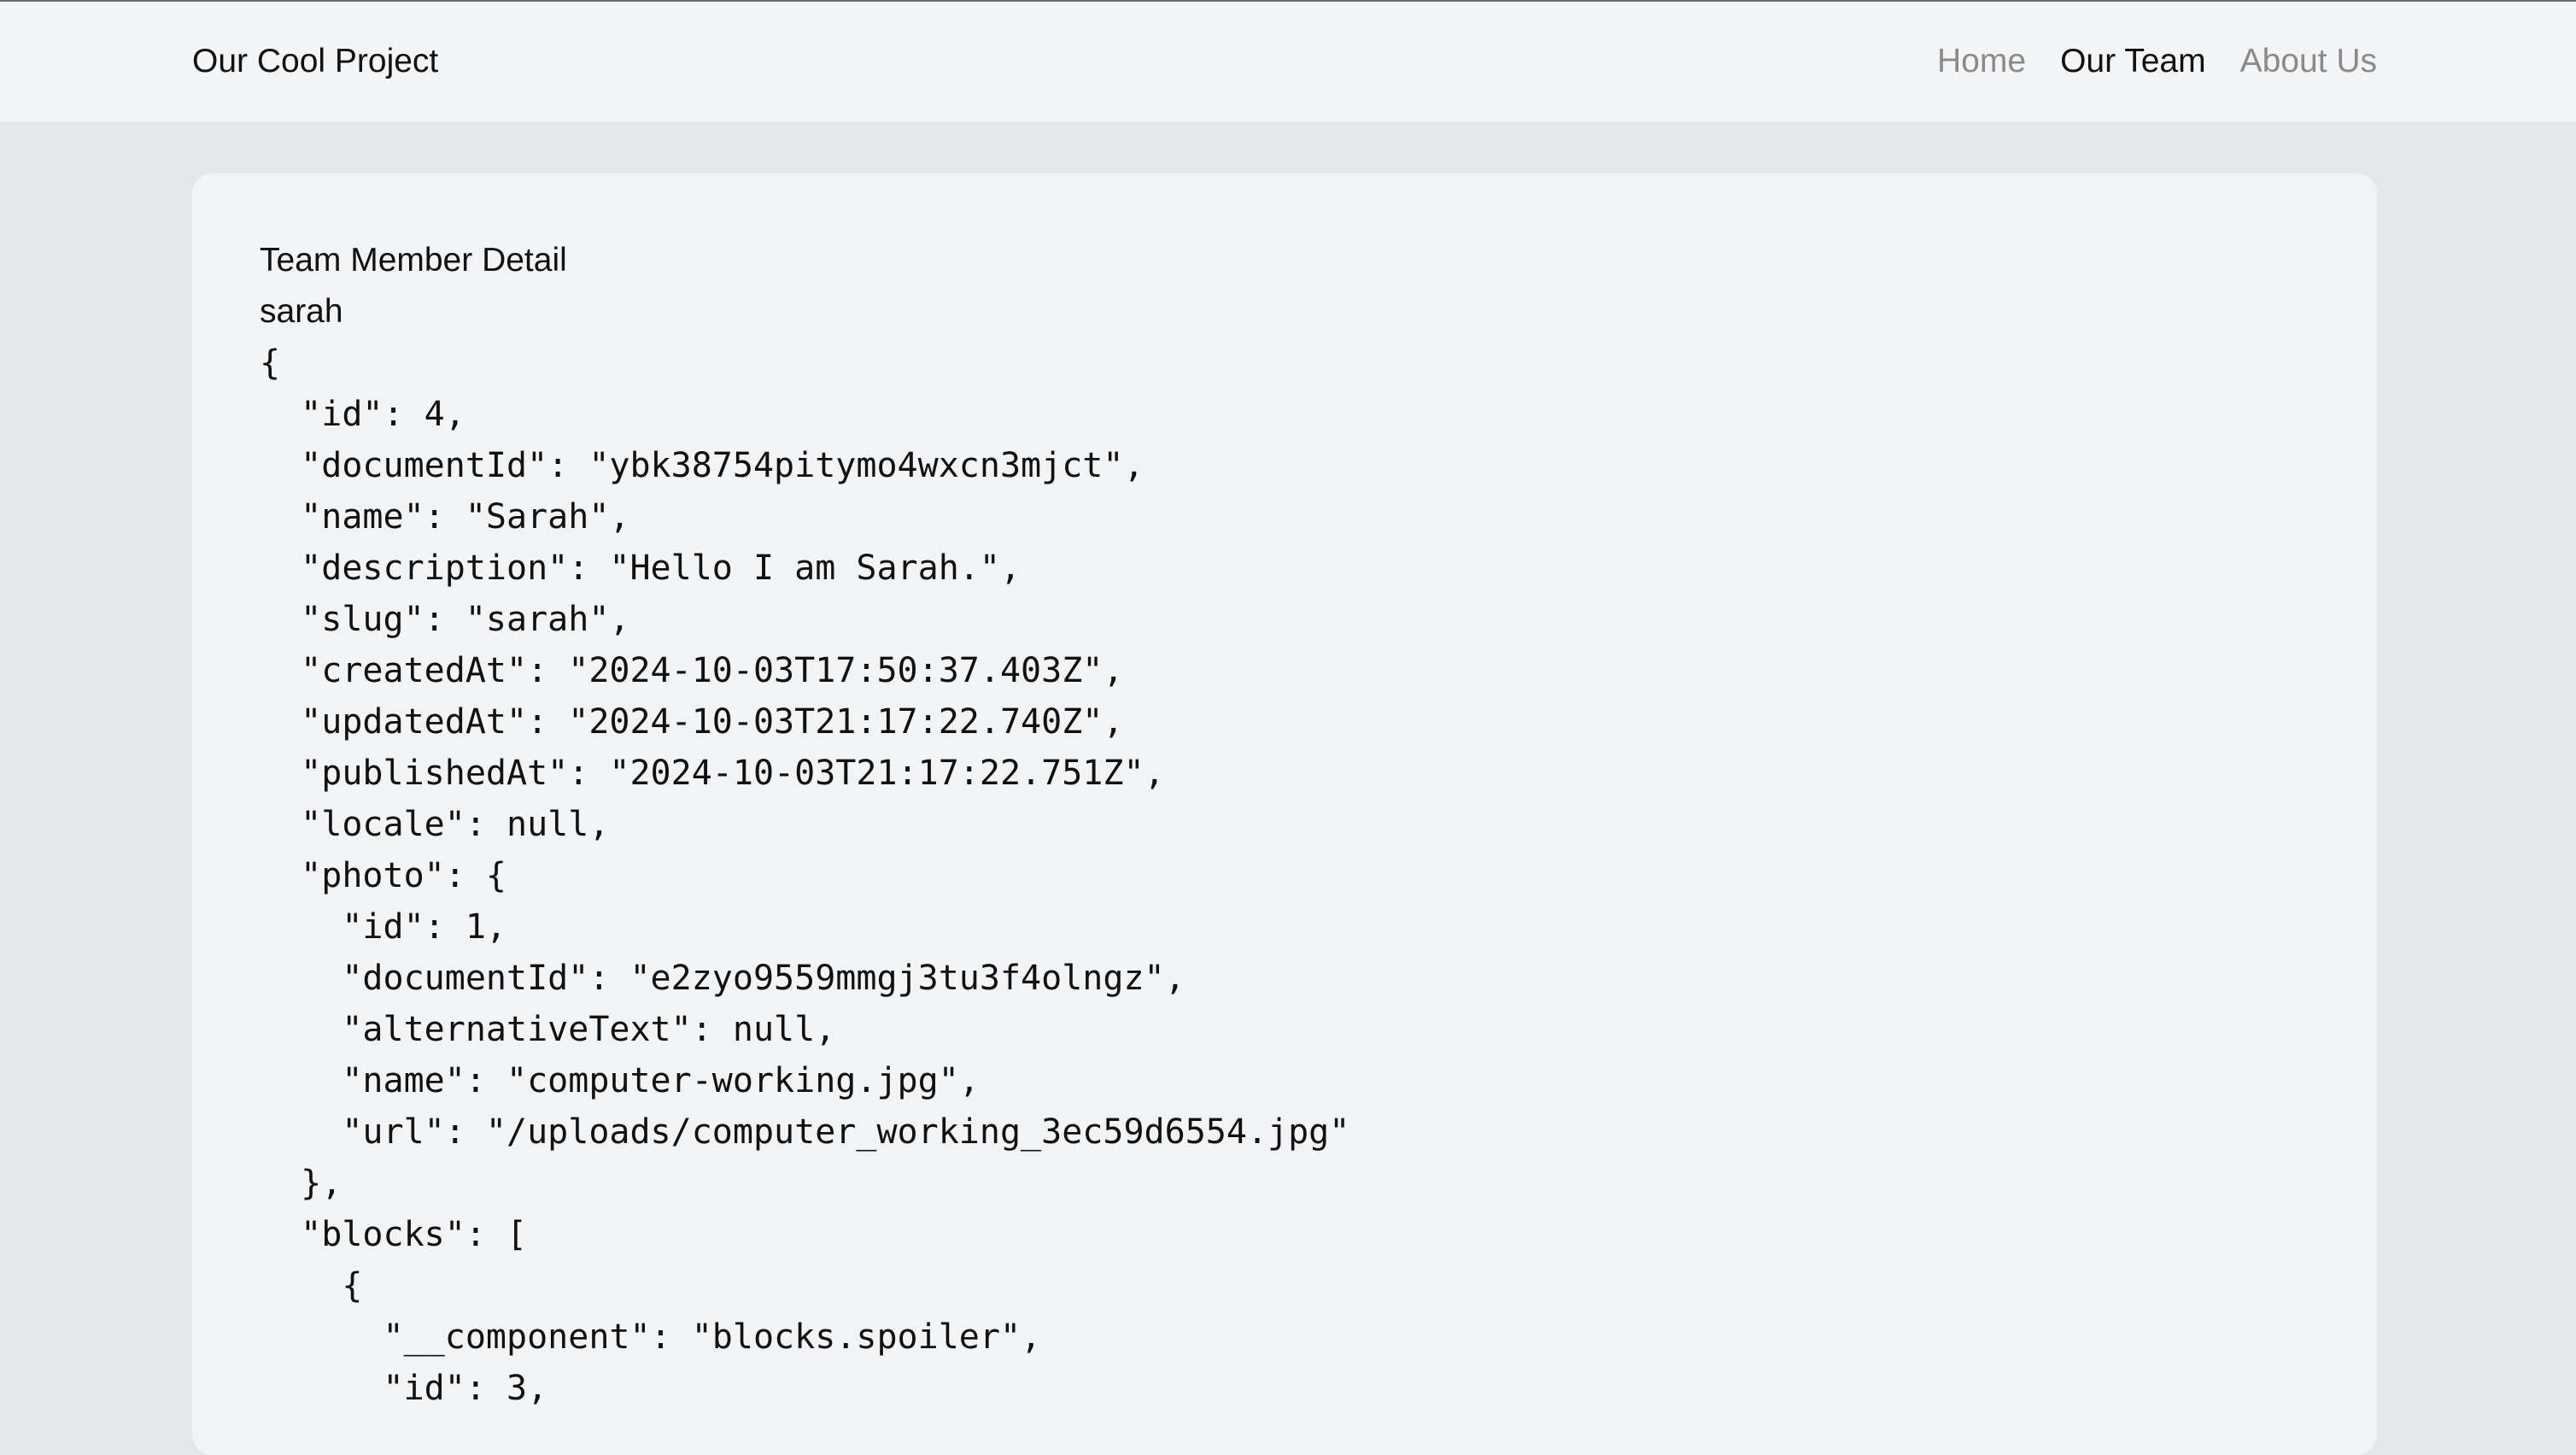 The image size is (2576, 1455). I want to click on nav-link-home: Home, so click(1981, 62).